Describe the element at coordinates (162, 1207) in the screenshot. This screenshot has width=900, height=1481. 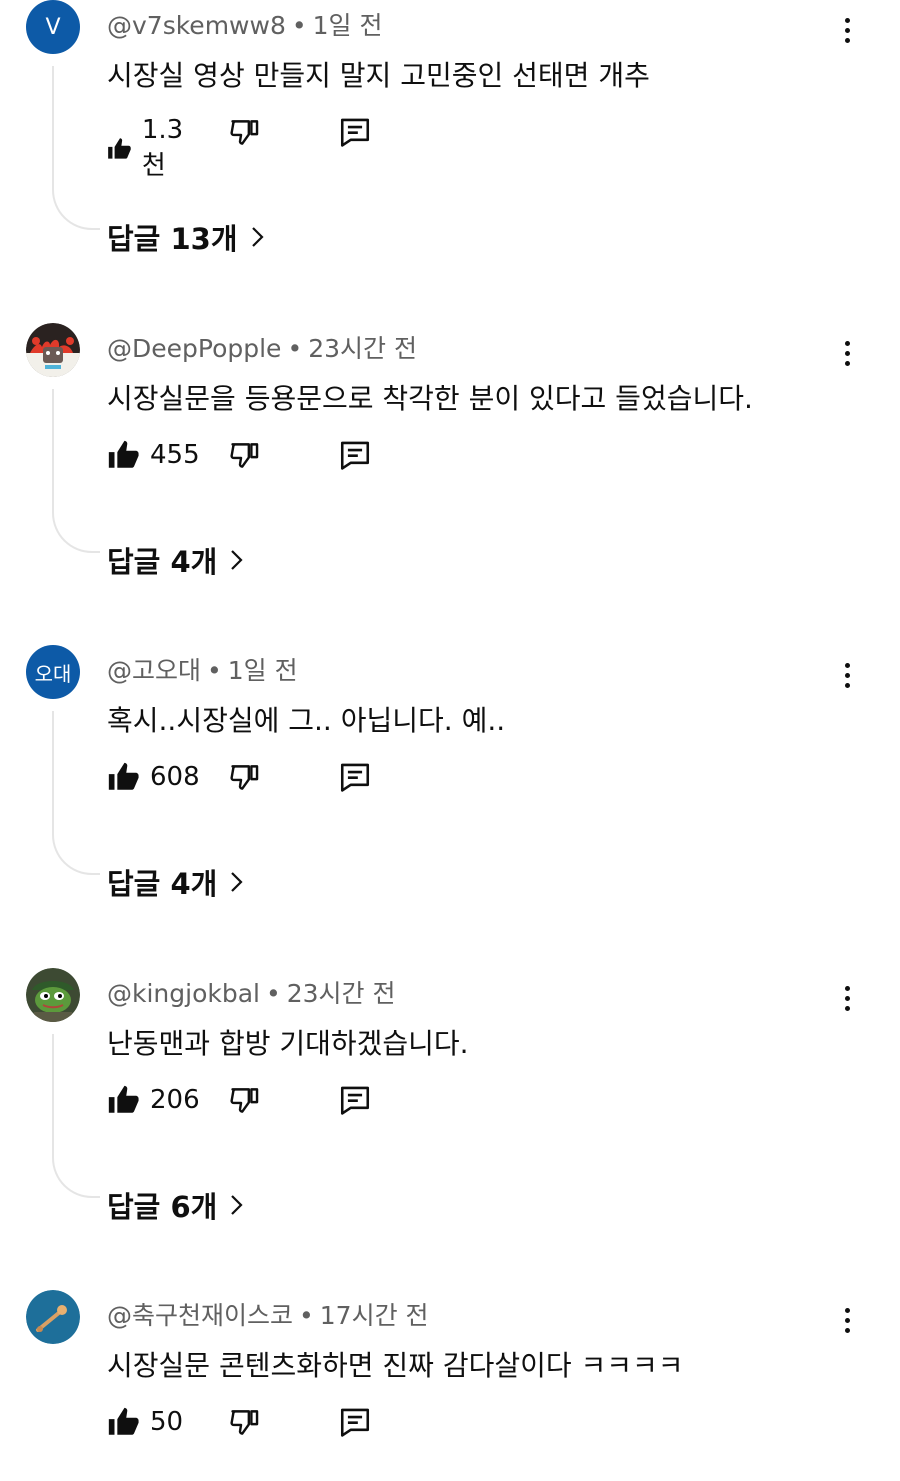
I see `replies-label: 답글 6개` at that location.